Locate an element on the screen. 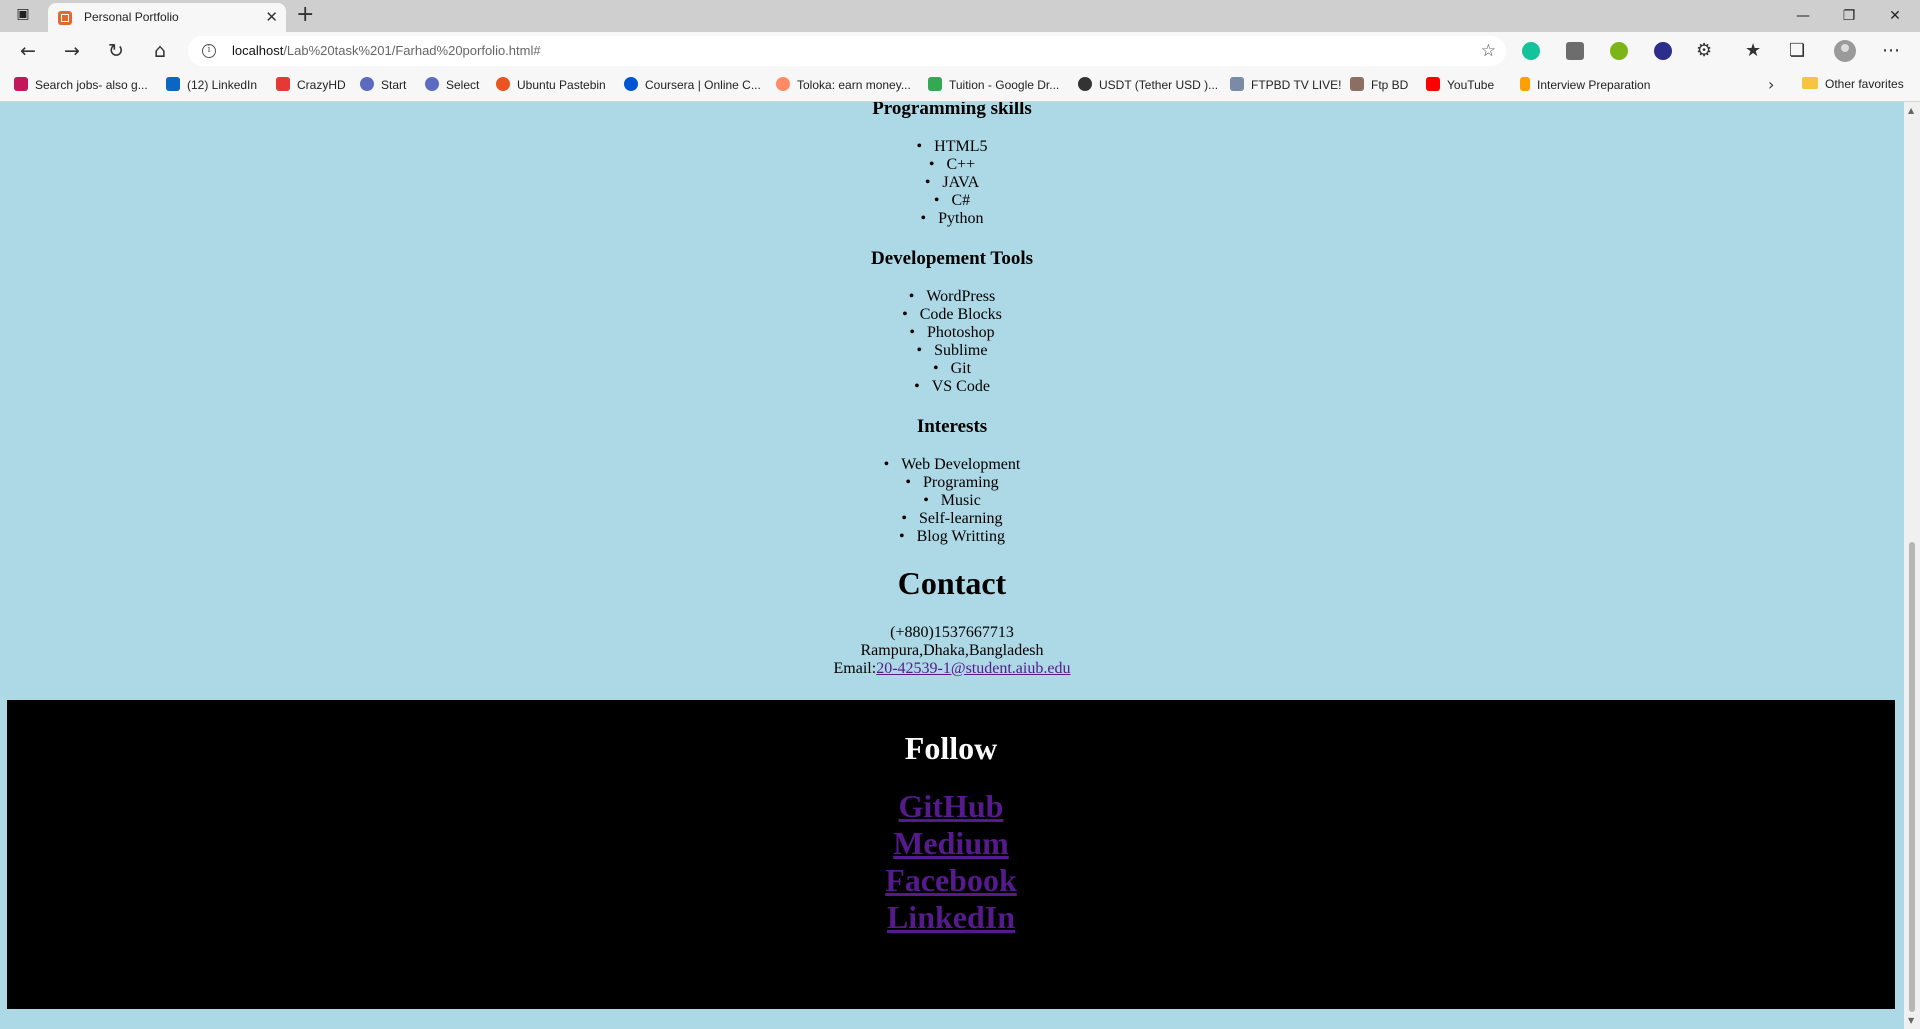  programming-skills-list: HTML5 C++ JAVA C# Python is located at coordinates (952, 183).